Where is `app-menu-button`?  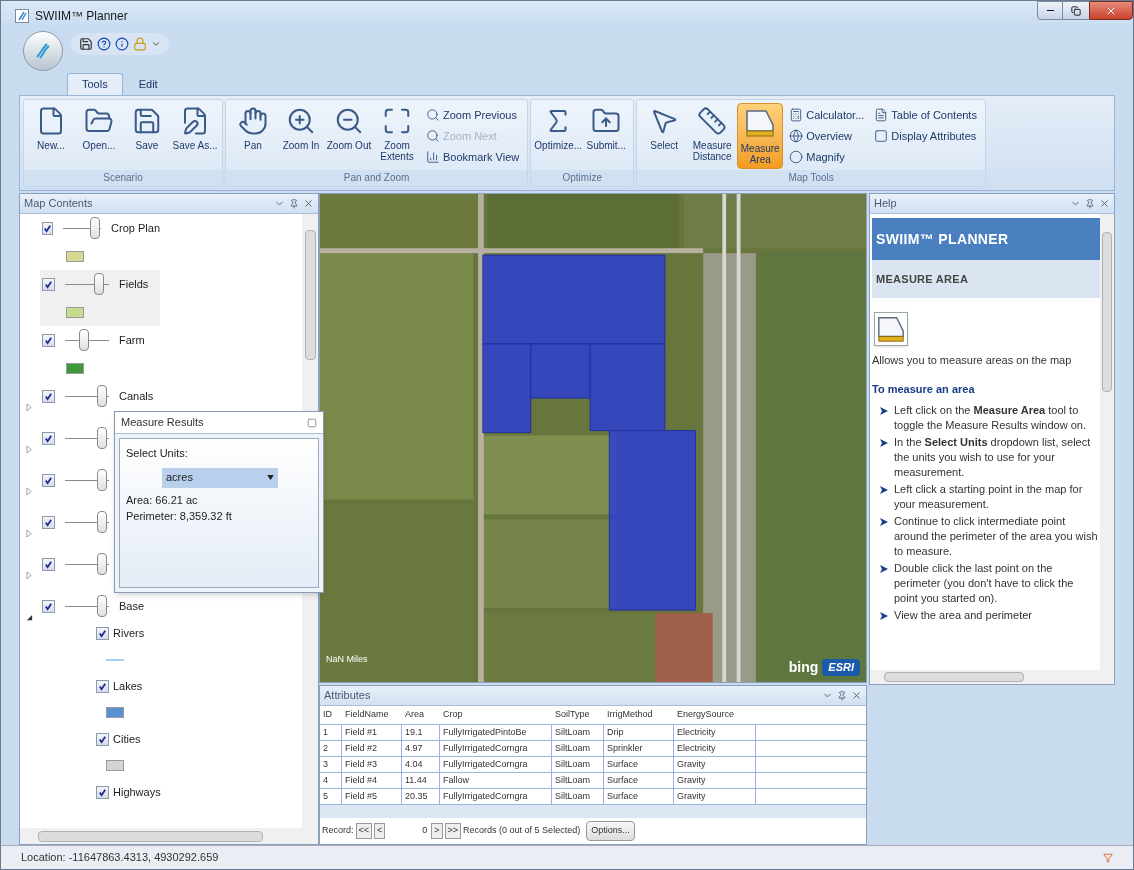 app-menu-button is located at coordinates (43, 51).